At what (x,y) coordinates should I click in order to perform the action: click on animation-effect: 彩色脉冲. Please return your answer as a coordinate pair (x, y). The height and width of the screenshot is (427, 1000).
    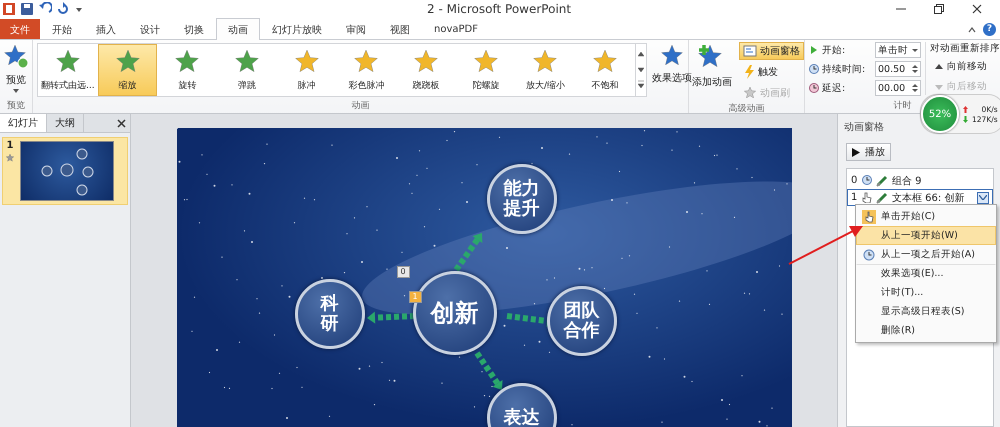
    Looking at the image, I should click on (366, 70).